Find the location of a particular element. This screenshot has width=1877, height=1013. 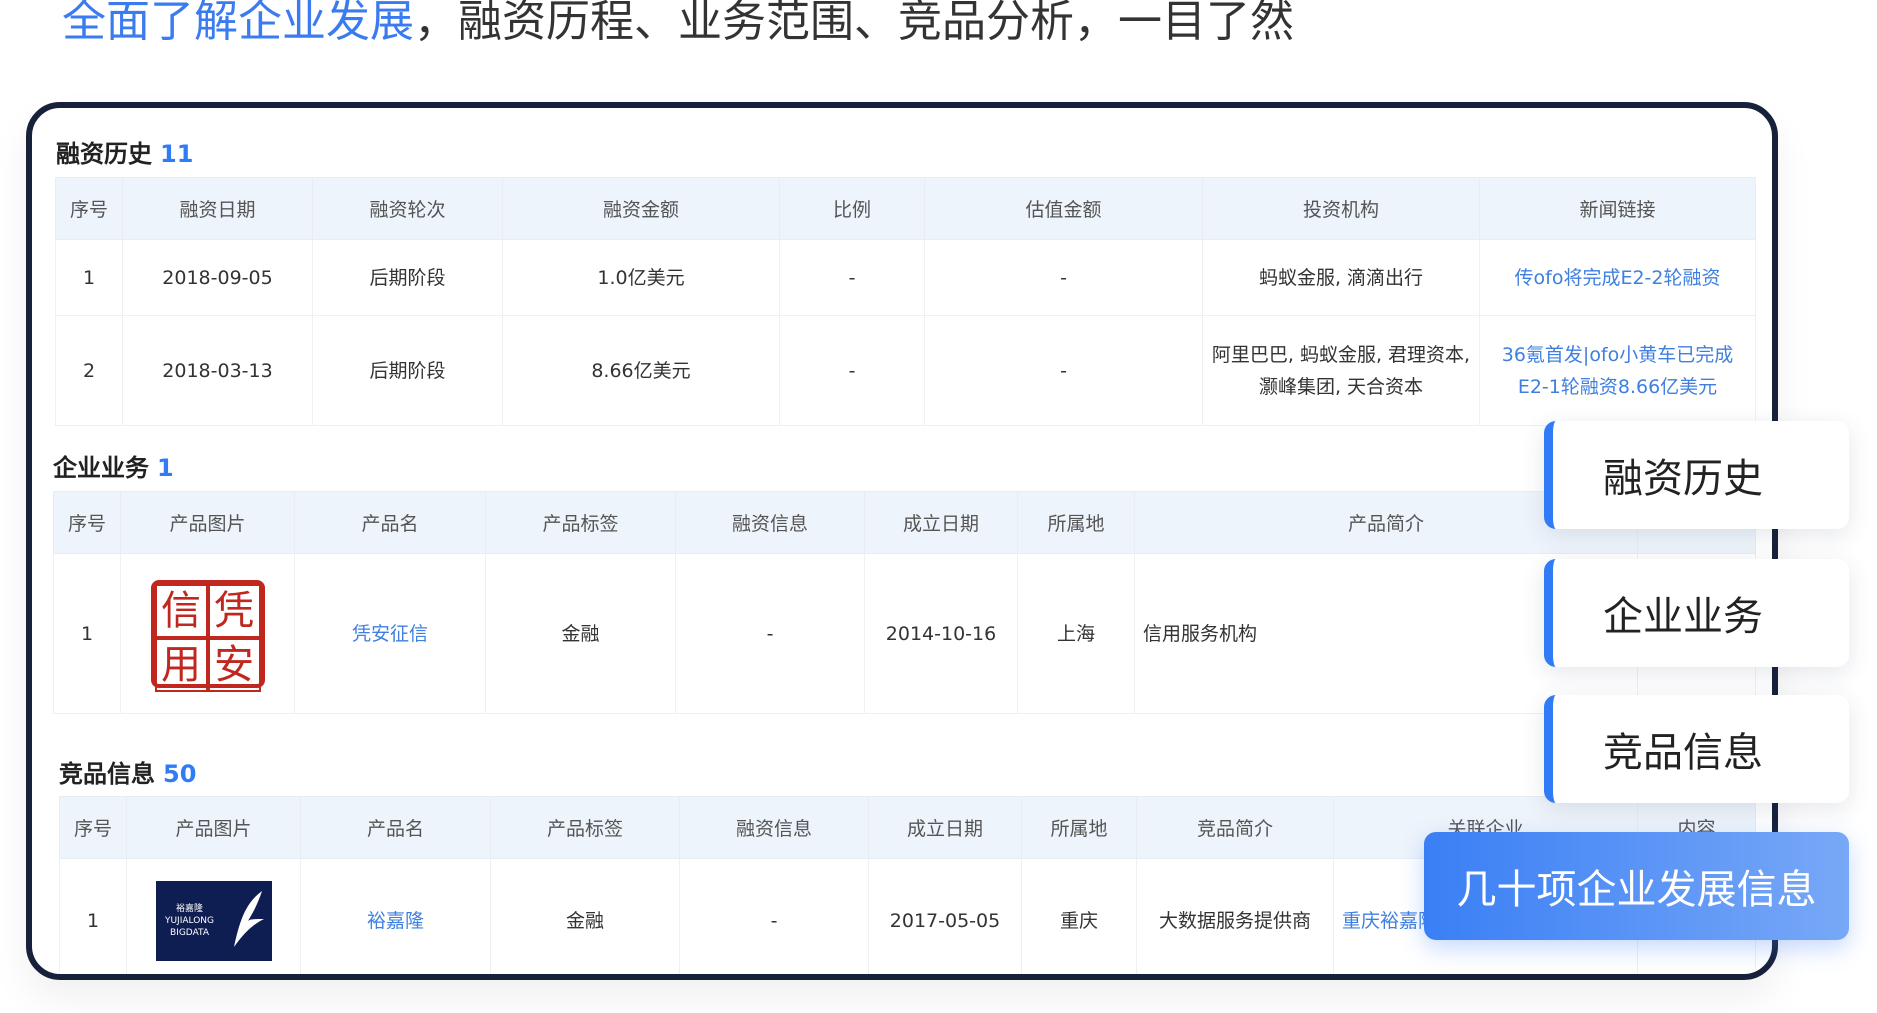

table-cell: 裕嘉隆 YUJIALONG BIGDATA is located at coordinates (213, 916).